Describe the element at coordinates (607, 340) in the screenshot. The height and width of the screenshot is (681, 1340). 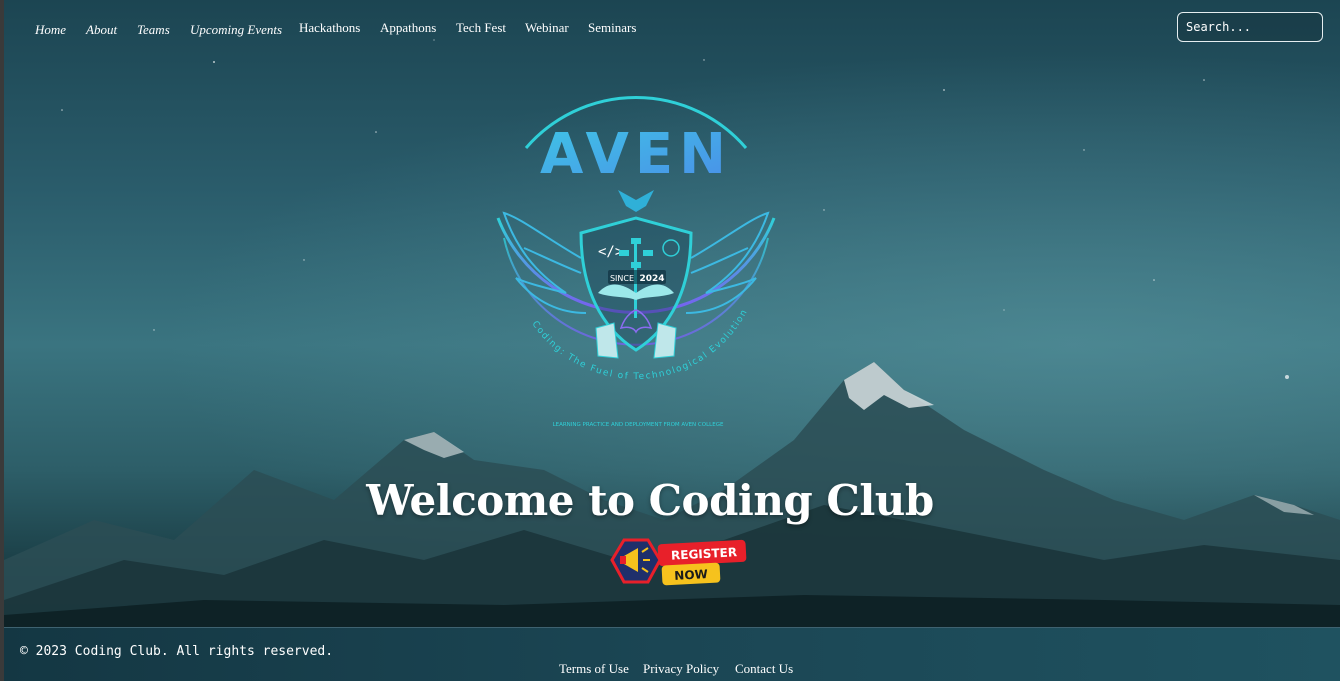
I see `flag-left-icon` at that location.